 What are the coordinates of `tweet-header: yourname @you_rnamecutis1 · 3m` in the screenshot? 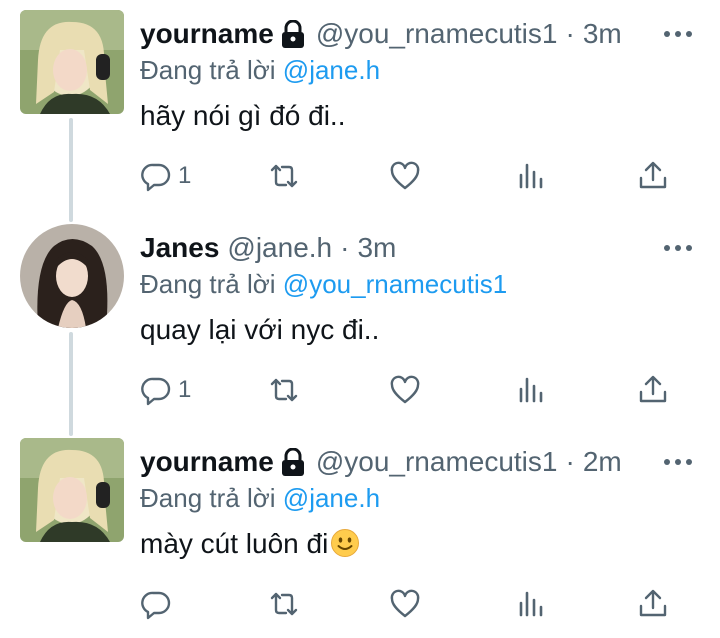 It's located at (381, 34).